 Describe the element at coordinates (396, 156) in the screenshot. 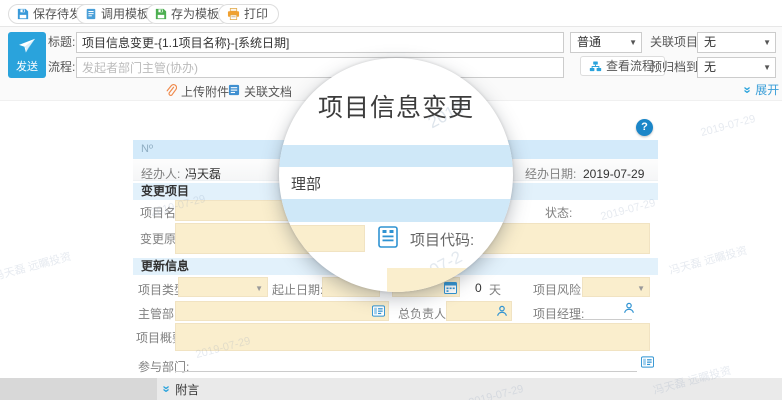

I see `magnified-number-bar` at that location.